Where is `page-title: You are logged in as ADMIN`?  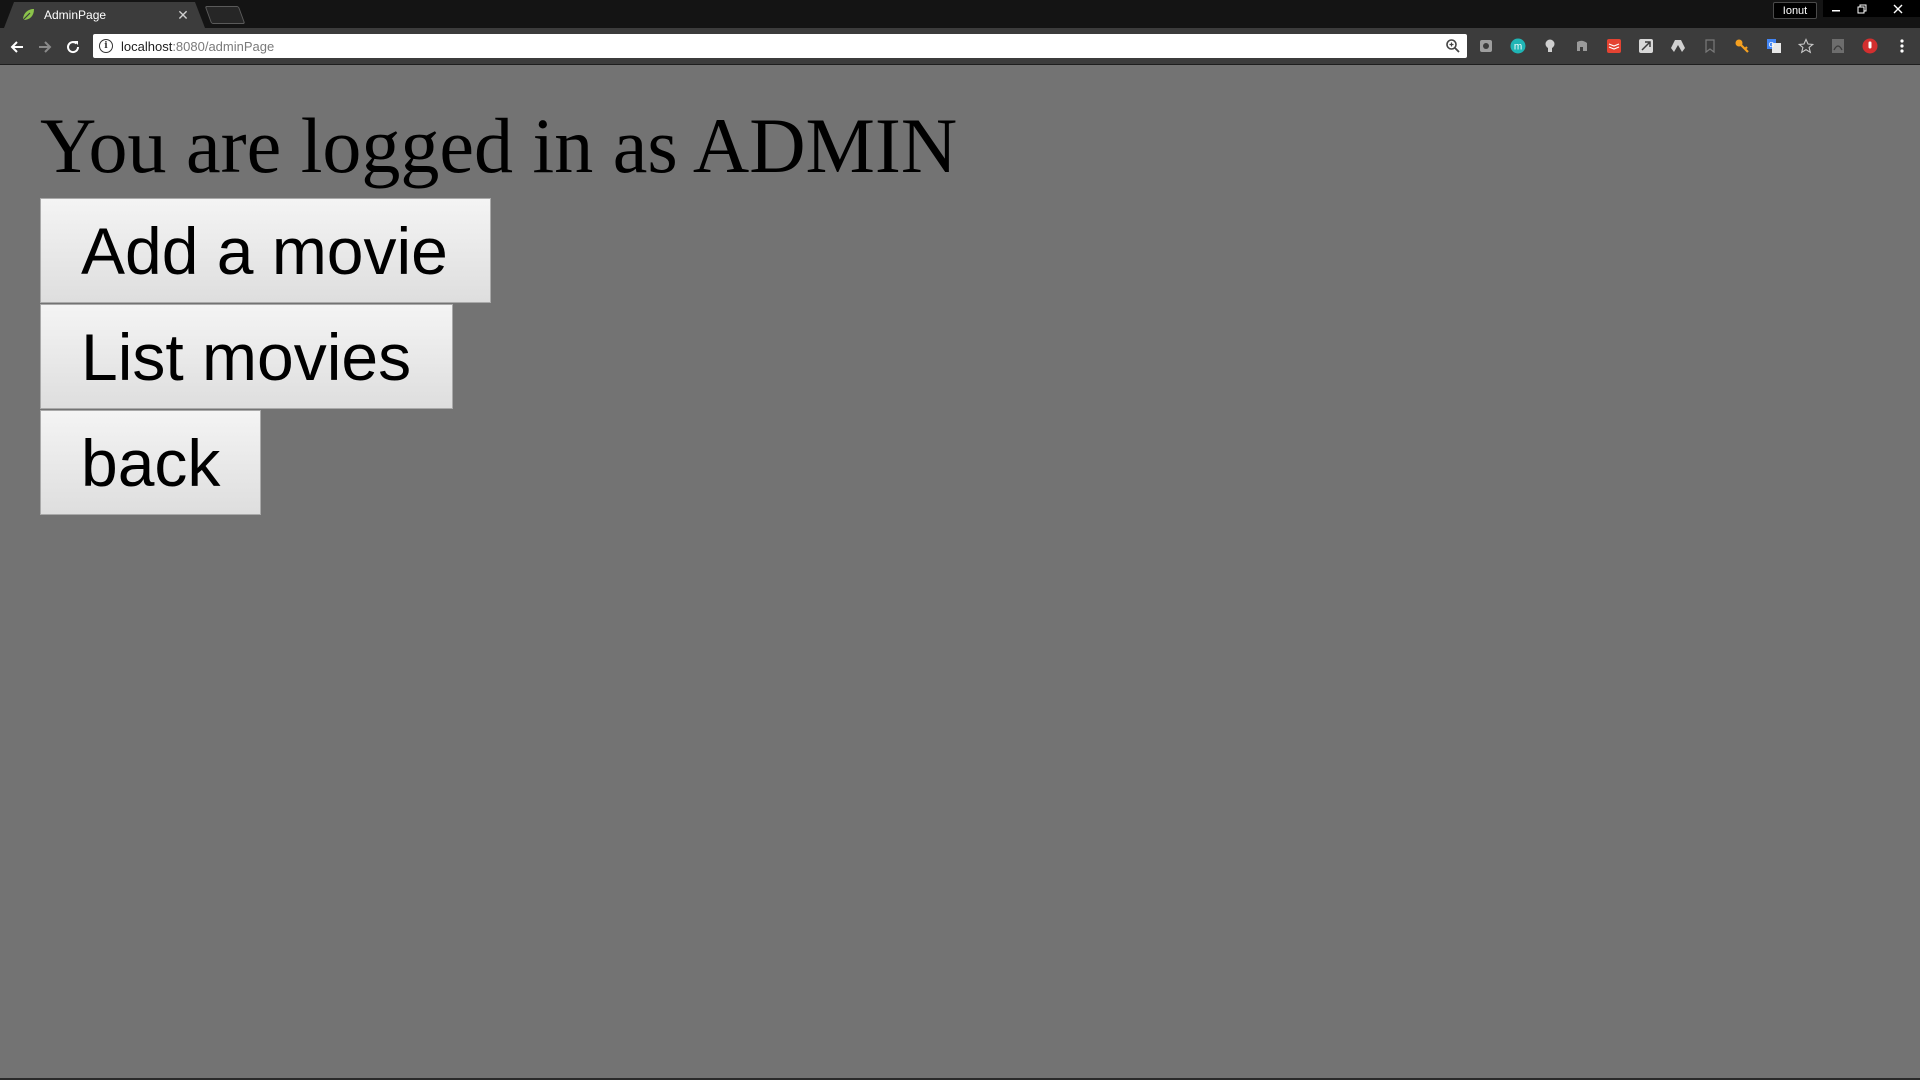
page-title: You are logged in as ADMIN is located at coordinates (499, 145).